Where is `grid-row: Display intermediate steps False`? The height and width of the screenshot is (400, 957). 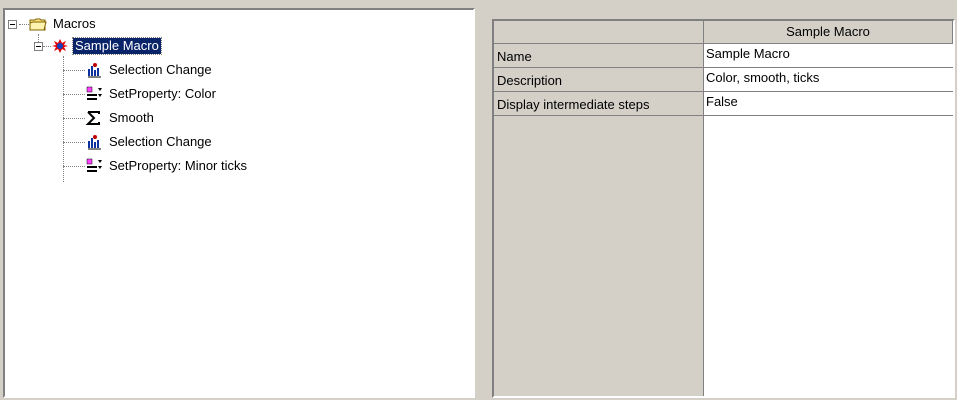 grid-row: Display intermediate steps False is located at coordinates (723, 104).